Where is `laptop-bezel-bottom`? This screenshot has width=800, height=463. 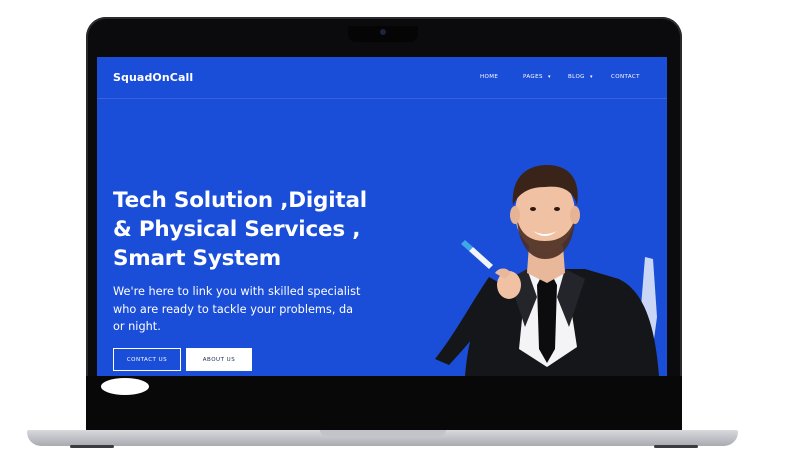 laptop-bezel-bottom is located at coordinates (384, 403).